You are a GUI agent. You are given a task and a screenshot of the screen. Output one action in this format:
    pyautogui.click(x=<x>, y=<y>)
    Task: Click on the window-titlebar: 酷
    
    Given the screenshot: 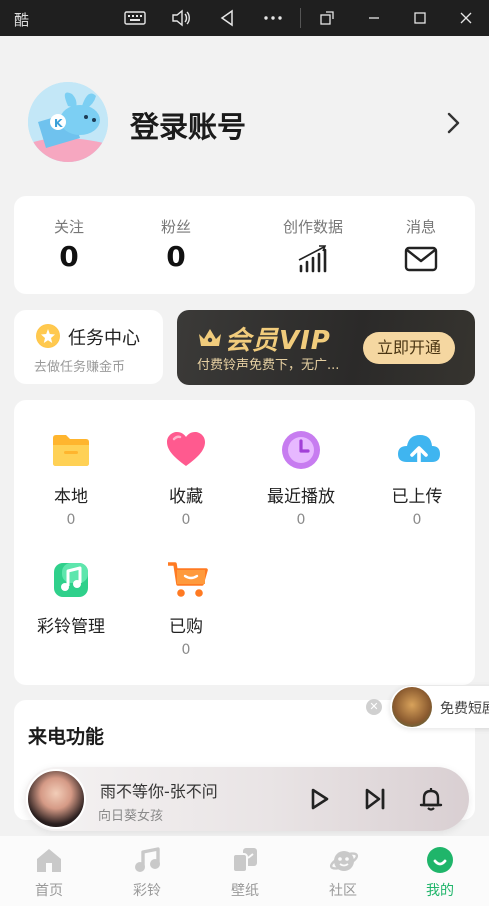 What is the action you would take?
    pyautogui.click(x=244, y=18)
    